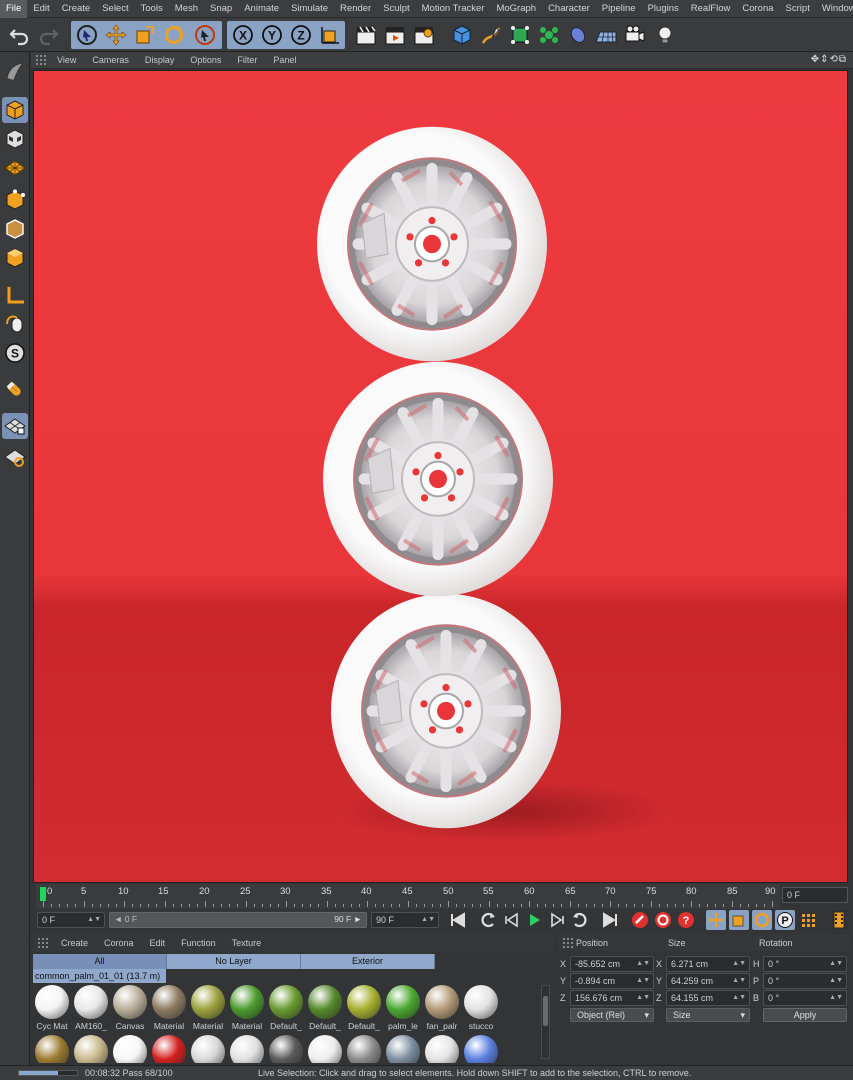  I want to click on menu-window: Window, so click(834, 9).